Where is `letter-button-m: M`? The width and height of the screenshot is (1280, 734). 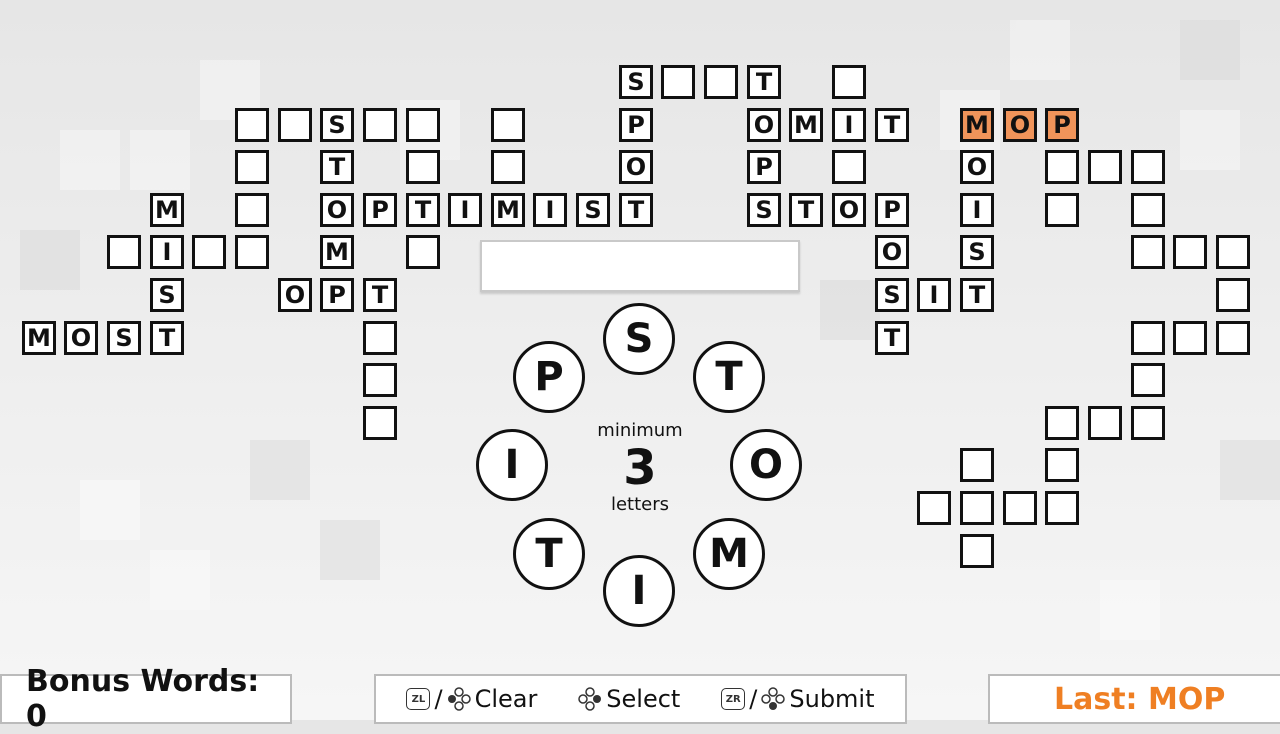 letter-button-m: M is located at coordinates (729, 554).